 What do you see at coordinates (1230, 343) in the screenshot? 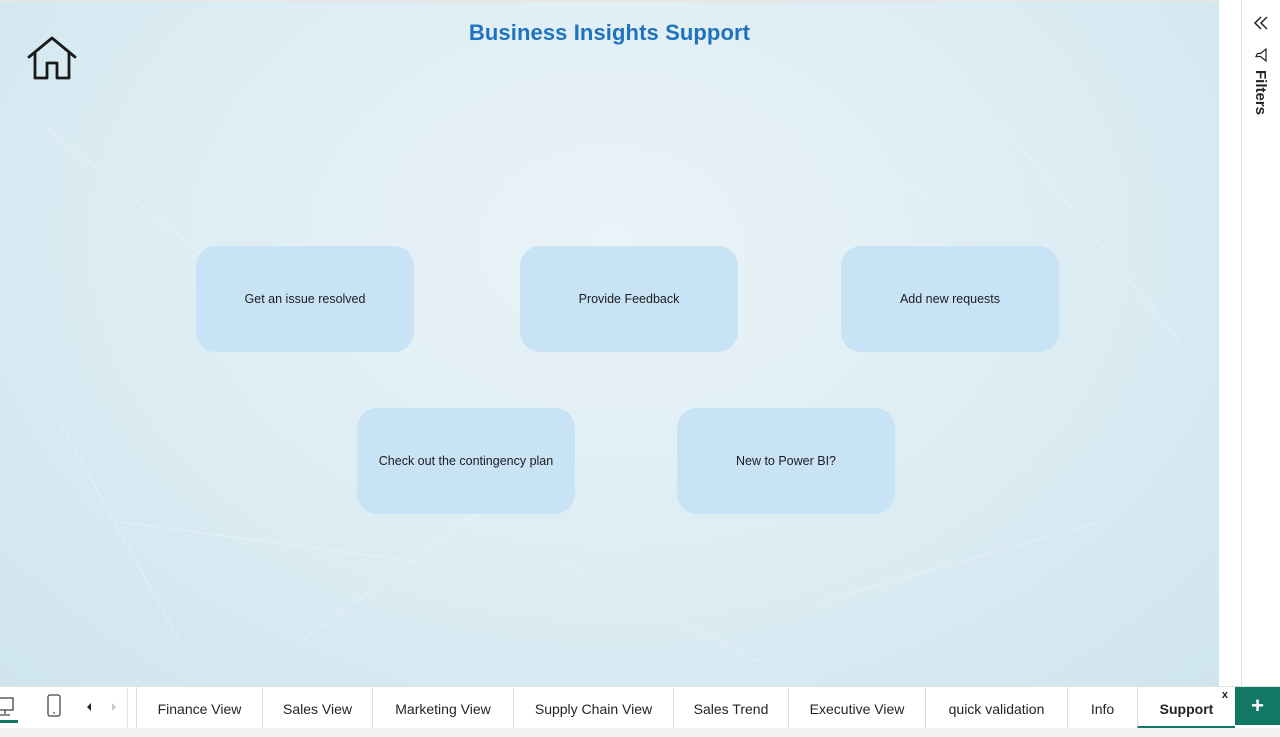
I see `canvas-gutter` at bounding box center [1230, 343].